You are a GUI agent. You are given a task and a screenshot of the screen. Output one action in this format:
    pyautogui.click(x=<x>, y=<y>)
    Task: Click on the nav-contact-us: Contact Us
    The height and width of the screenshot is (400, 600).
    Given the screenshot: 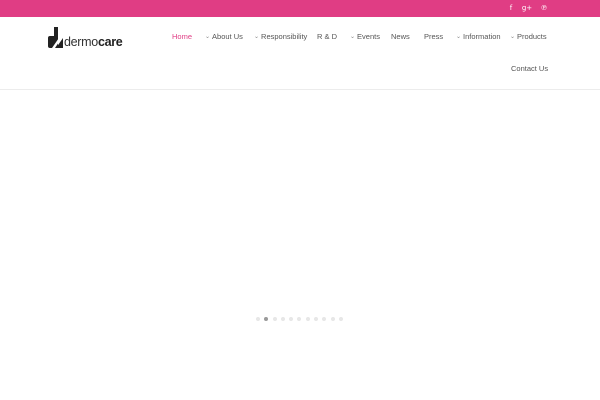 What is the action you would take?
    pyautogui.click(x=529, y=69)
    